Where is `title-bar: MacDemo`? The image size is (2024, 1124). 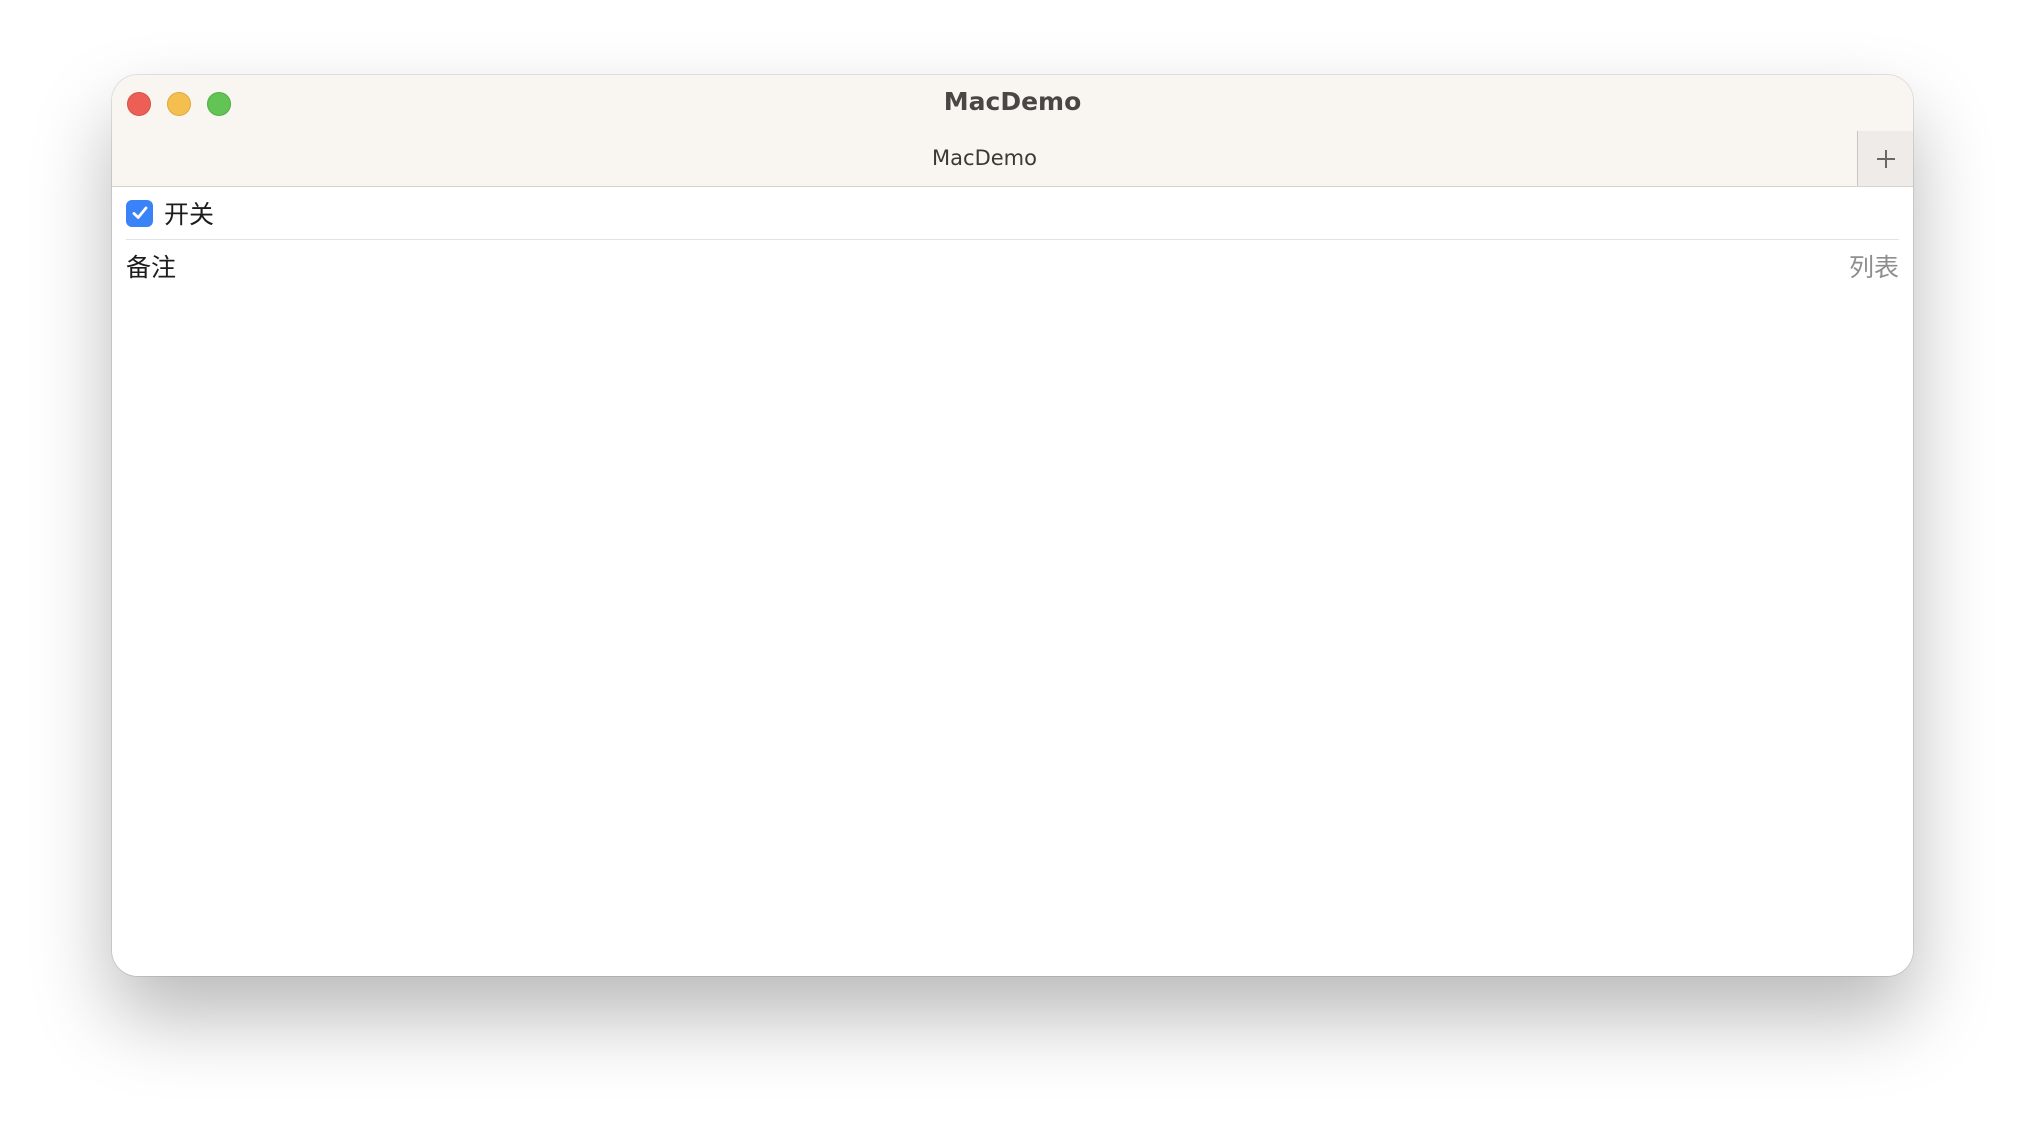 title-bar: MacDemo is located at coordinates (1012, 103).